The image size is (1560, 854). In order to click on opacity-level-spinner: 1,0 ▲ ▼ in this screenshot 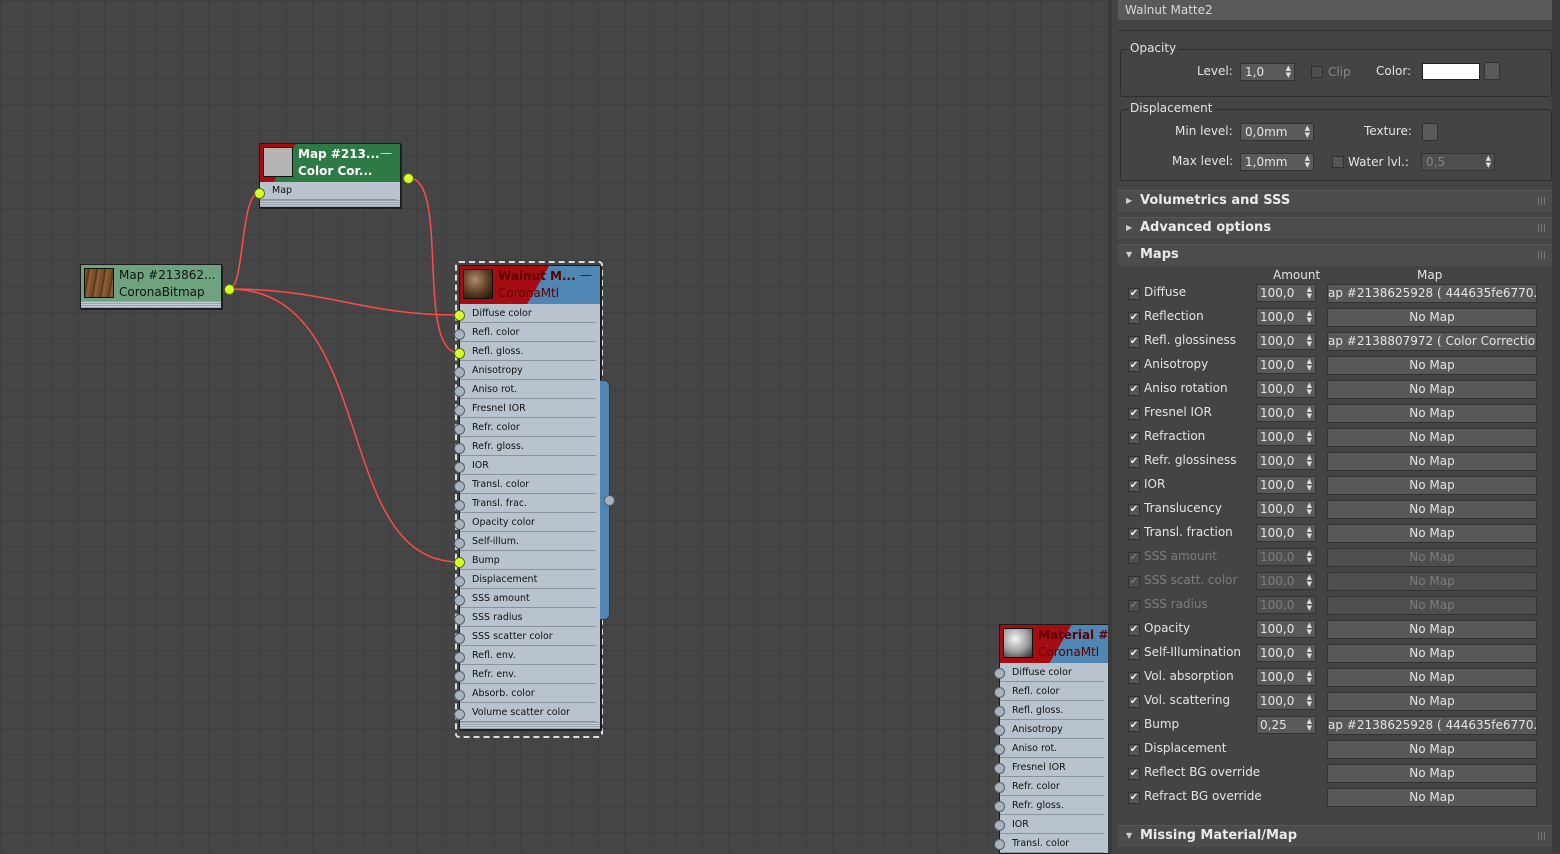, I will do `click(1267, 72)`.